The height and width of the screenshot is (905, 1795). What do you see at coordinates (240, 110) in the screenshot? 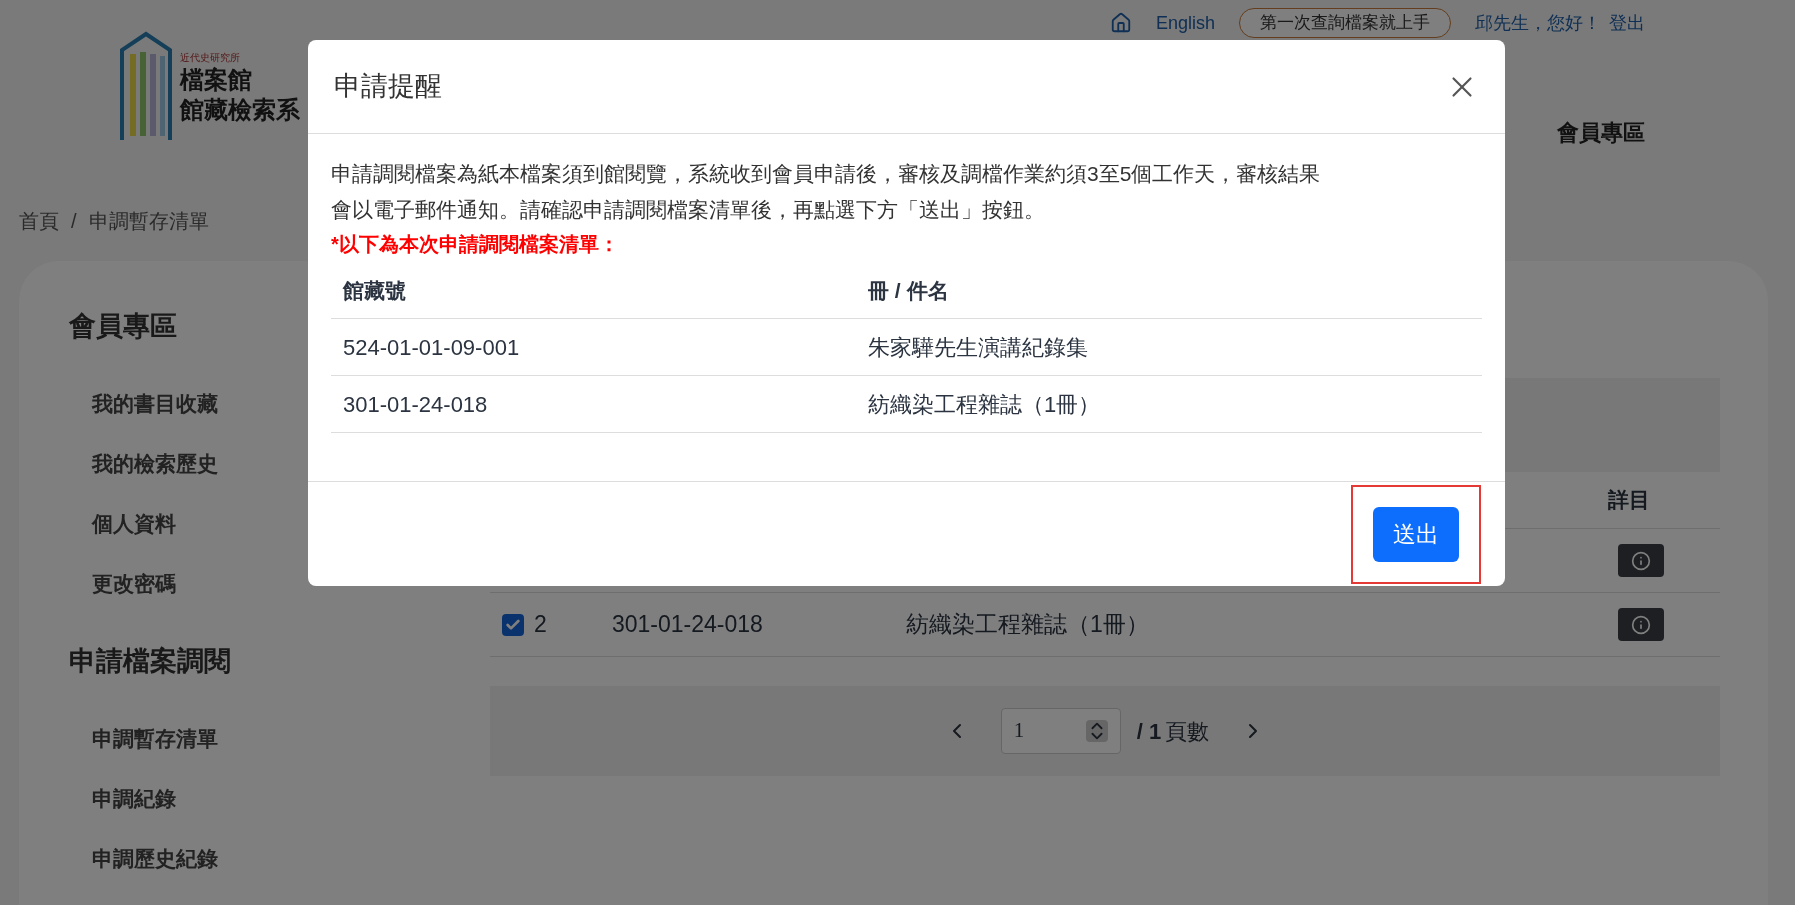
I see `logo-subtitle: 館藏檢索系` at bounding box center [240, 110].